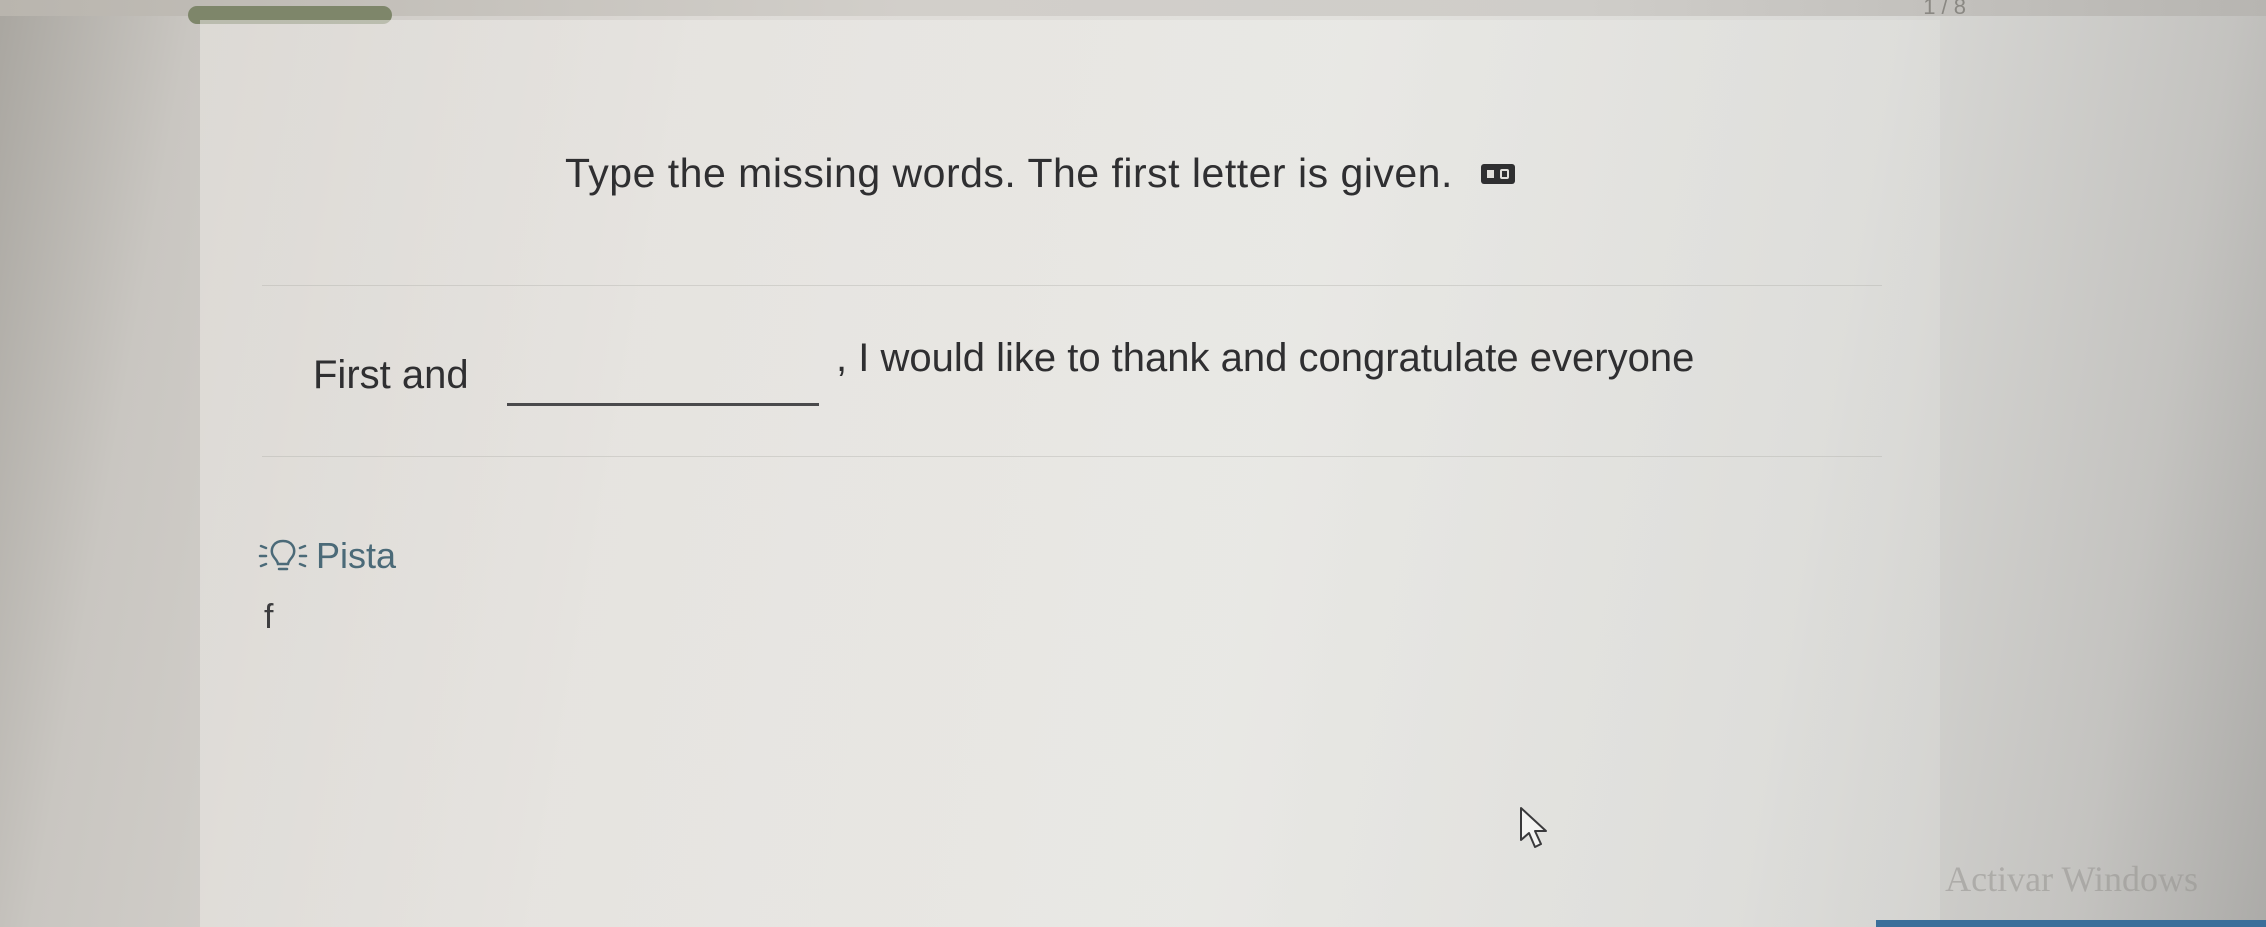  Describe the element at coordinates (1944, 9) in the screenshot. I see `exercise-counter: 1 / 8` at that location.